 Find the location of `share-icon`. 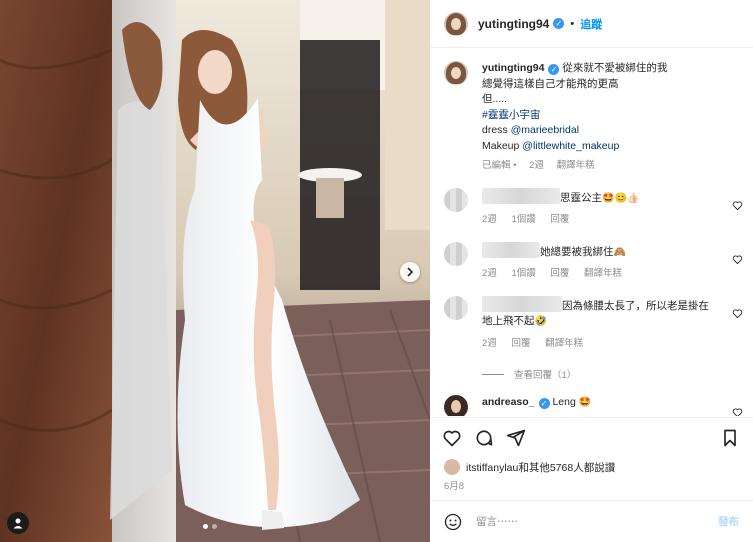

share-icon is located at coordinates (516, 438).